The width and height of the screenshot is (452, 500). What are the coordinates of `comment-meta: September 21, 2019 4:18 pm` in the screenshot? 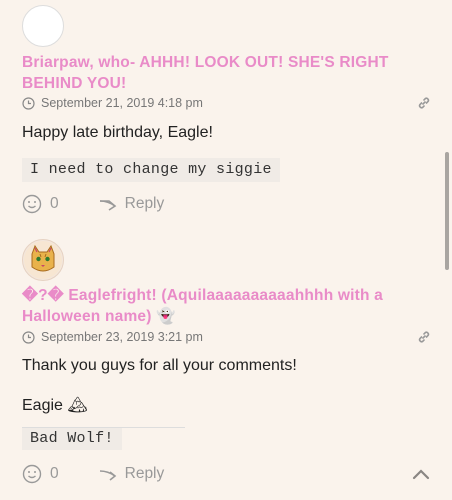 It's located at (112, 103).